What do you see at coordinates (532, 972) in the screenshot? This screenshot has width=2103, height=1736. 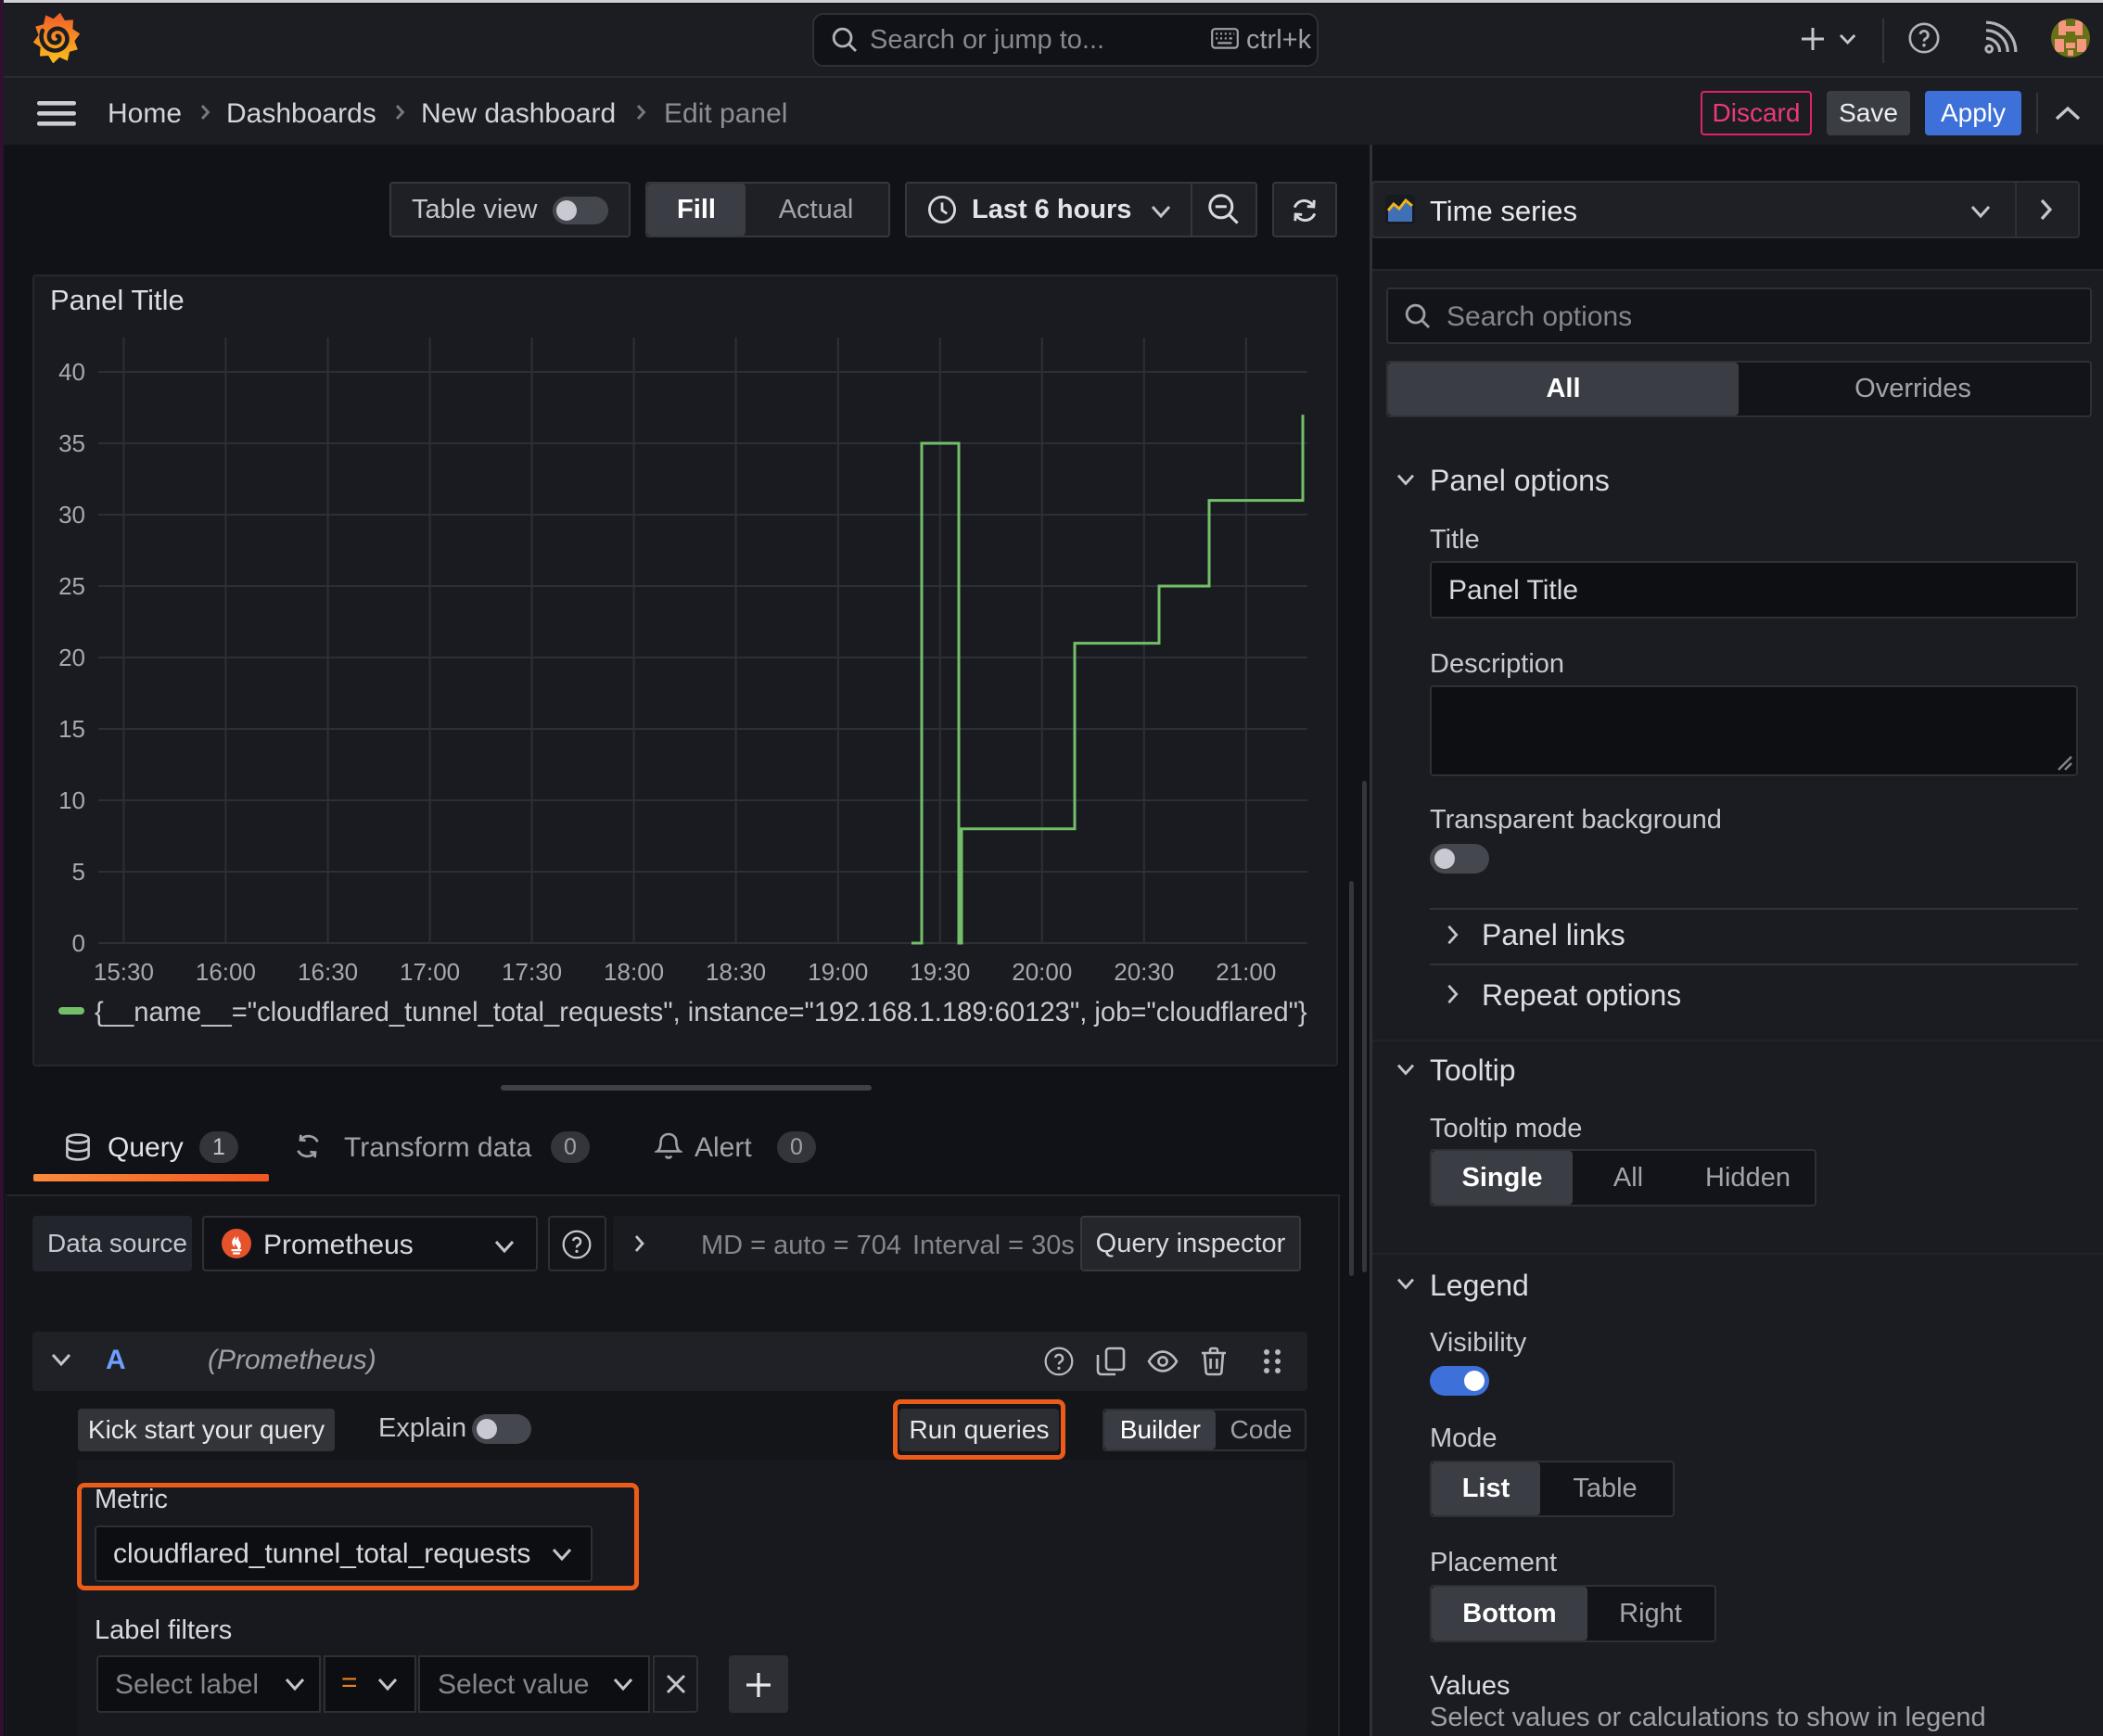 I see `svg-text: 17:30` at bounding box center [532, 972].